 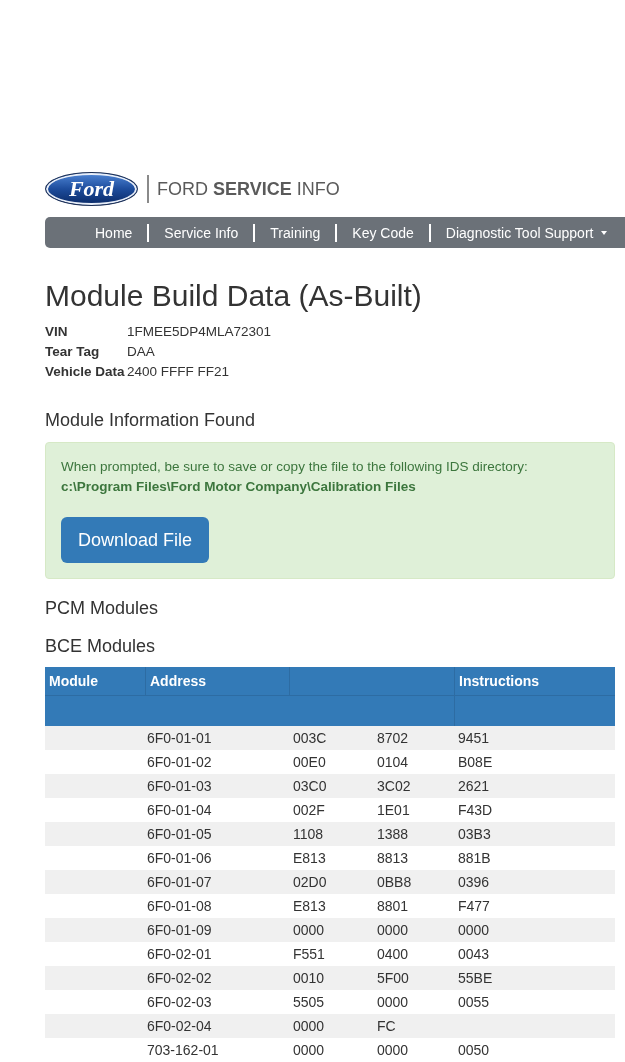 I want to click on table-cell-text: 6F0-01-05, so click(x=179, y=834).